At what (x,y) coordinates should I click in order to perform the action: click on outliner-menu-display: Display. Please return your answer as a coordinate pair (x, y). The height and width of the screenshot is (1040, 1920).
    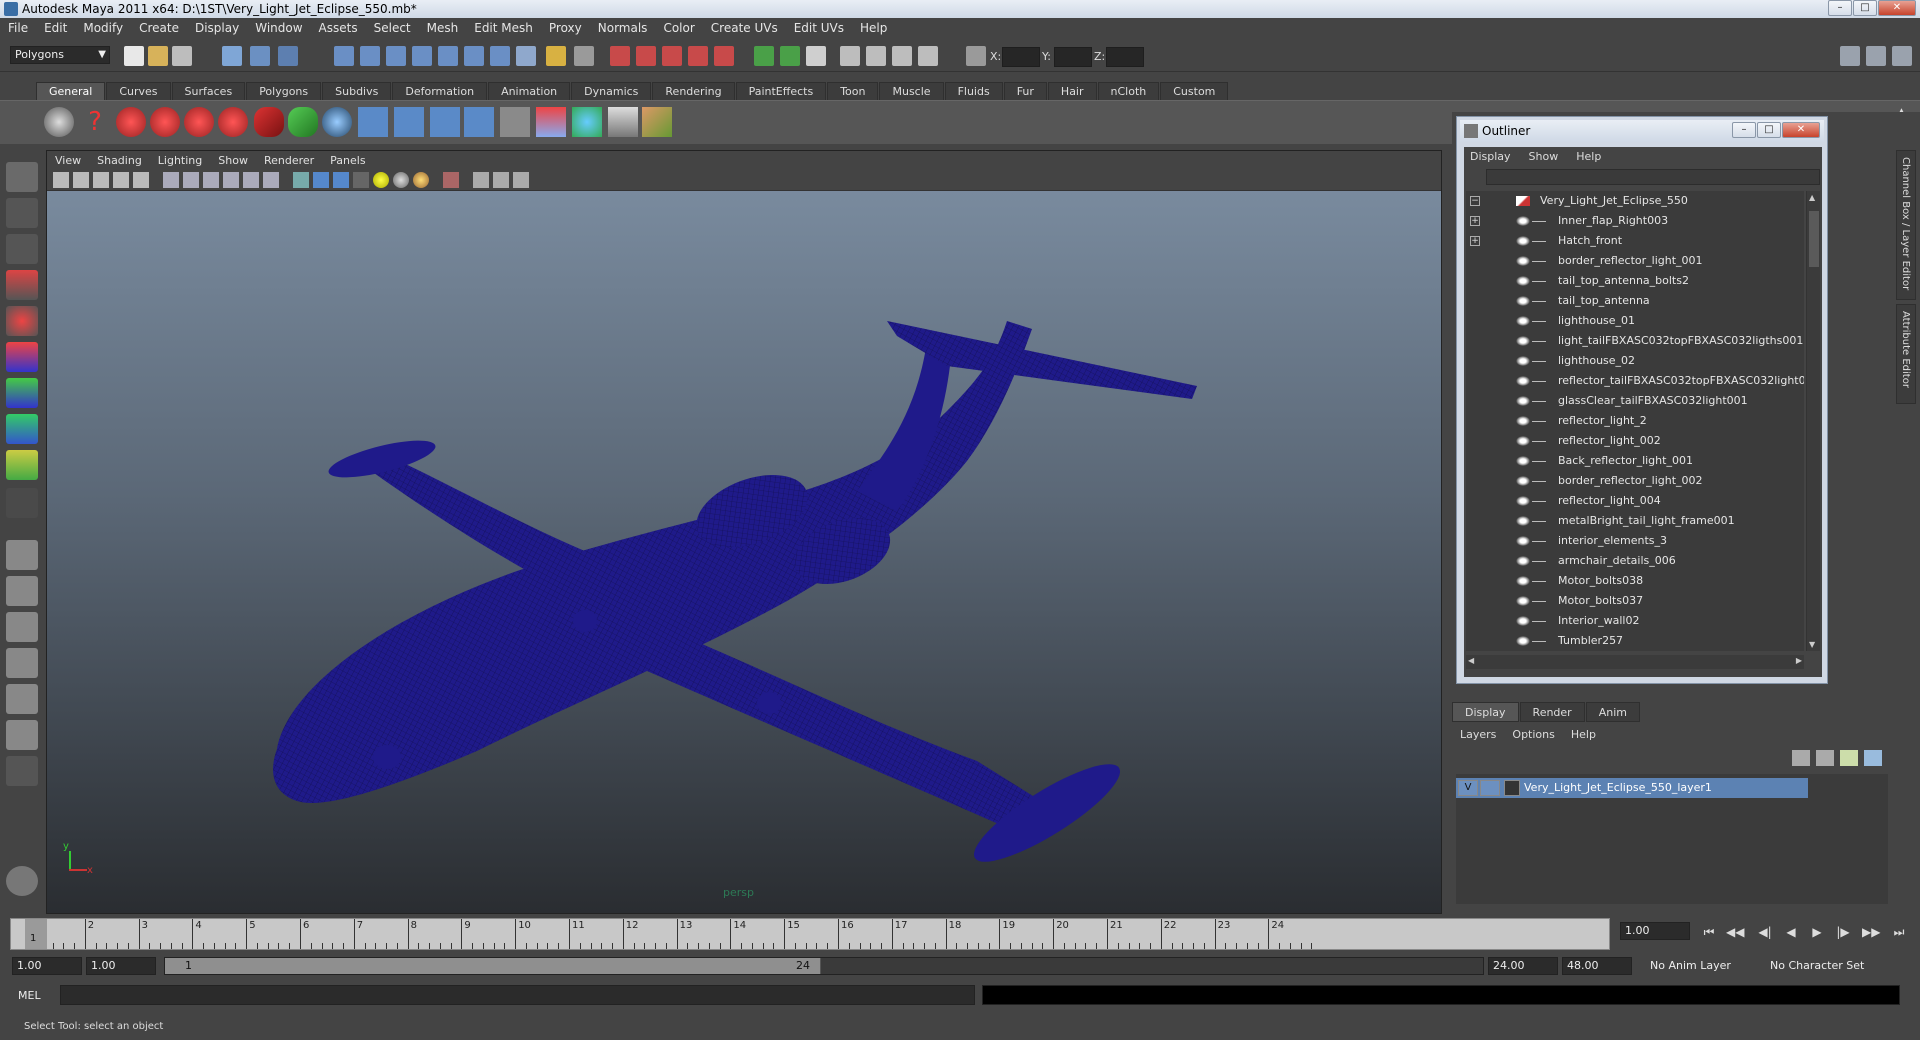
    Looking at the image, I should click on (1490, 156).